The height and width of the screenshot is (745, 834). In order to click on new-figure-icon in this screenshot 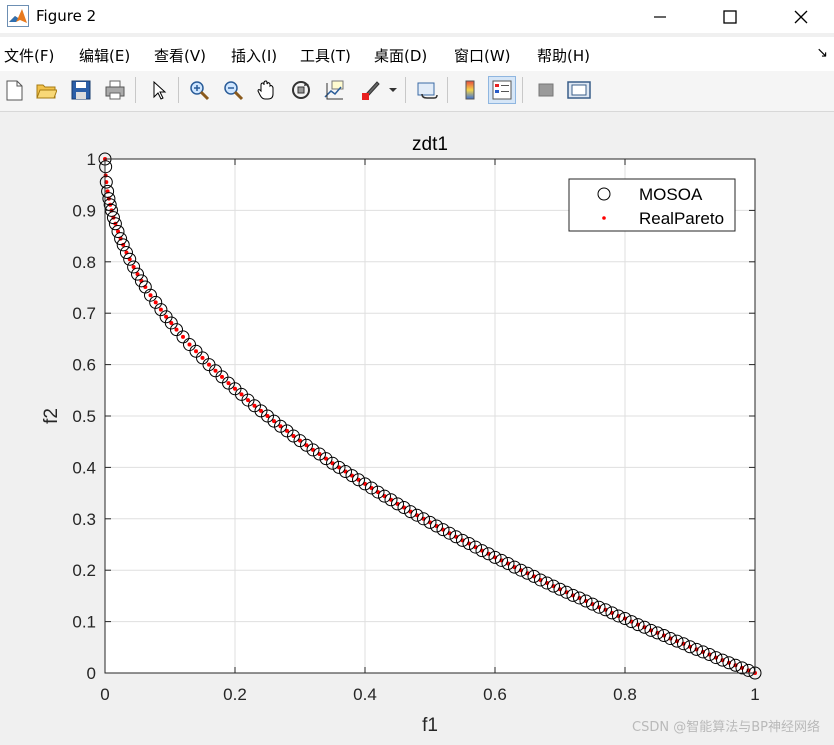, I will do `click(14, 90)`.